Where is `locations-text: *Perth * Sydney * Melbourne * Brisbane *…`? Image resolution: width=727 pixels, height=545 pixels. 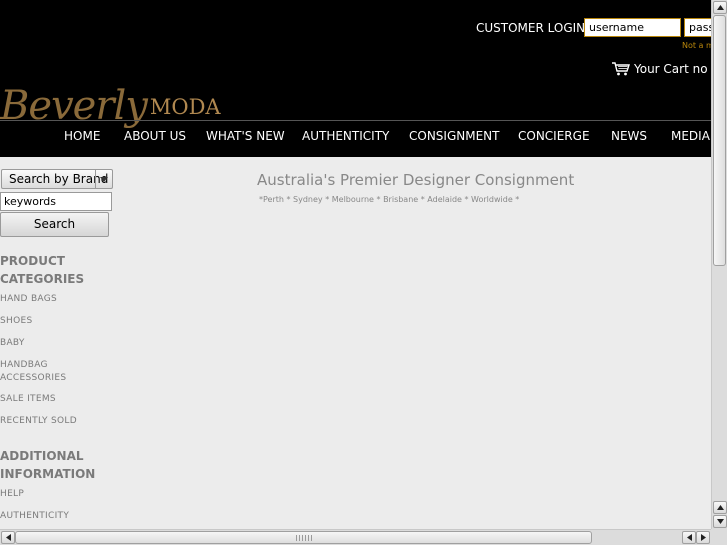 locations-text: *Perth * Sydney * Melbourne * Brisbane *… is located at coordinates (389, 199).